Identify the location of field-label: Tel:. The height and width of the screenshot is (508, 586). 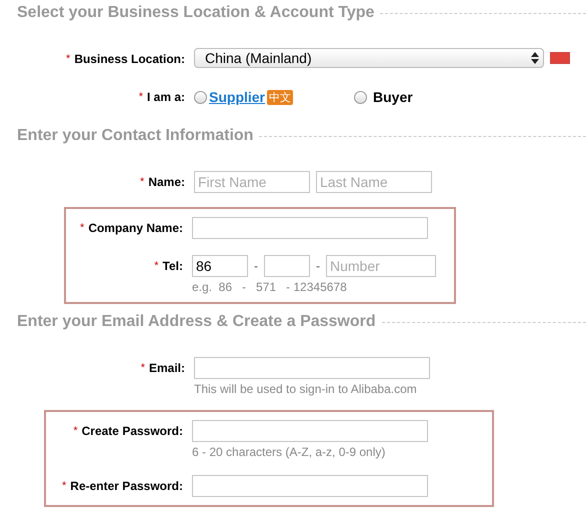
(172, 266).